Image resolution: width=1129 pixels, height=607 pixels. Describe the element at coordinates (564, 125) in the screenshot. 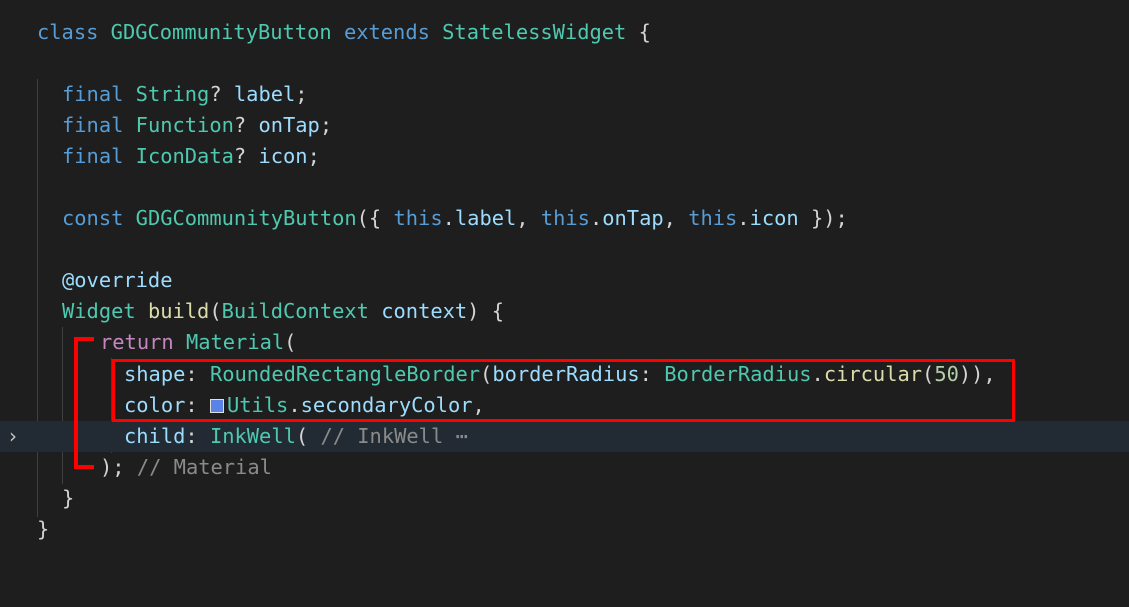

I see `code-line-4: final Function? onTap;` at that location.